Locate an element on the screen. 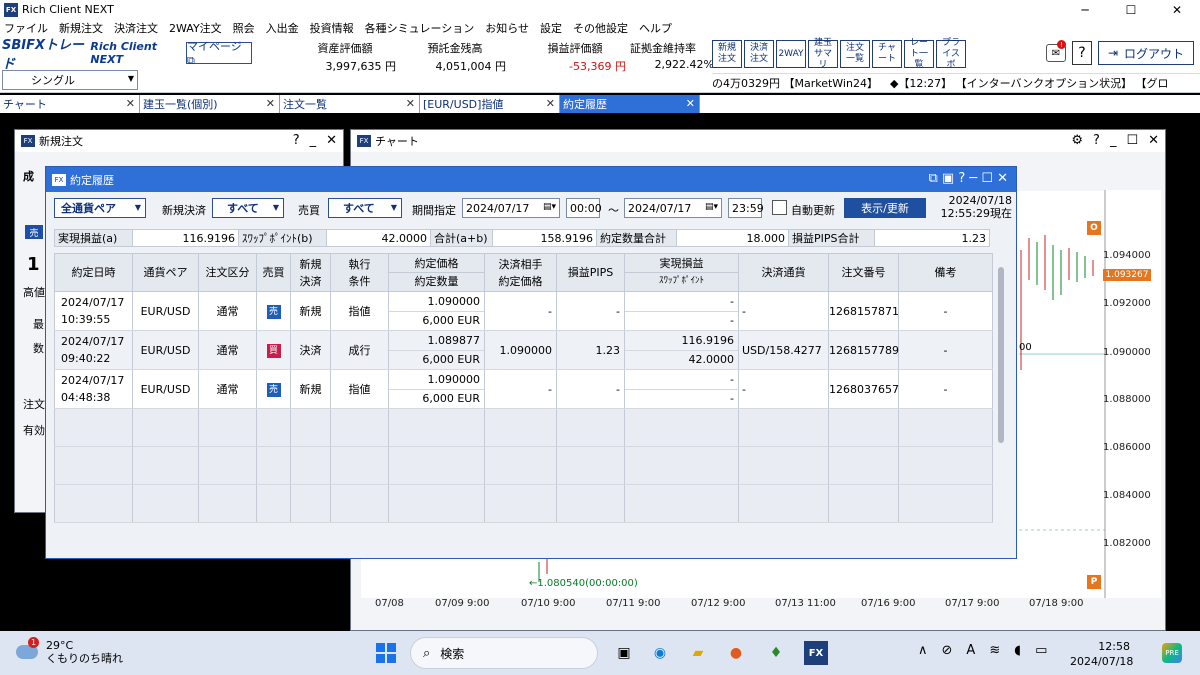 This screenshot has width=1200, height=675. menu-other-settings: その他設定 is located at coordinates (600, 28).